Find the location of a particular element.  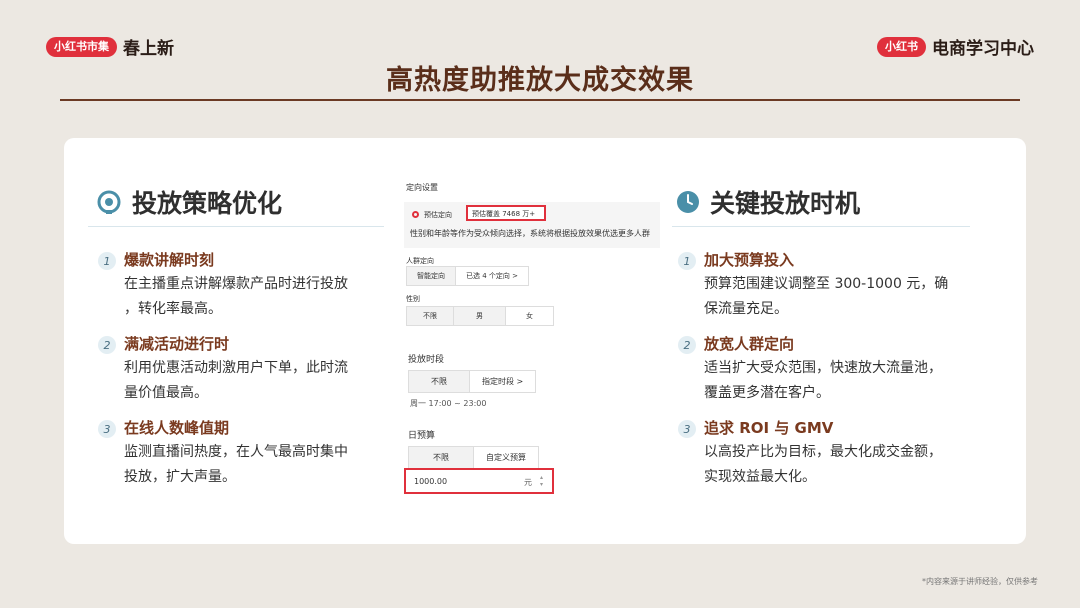

crowd-options: 智能定向 已选 4 个定向 > is located at coordinates (467, 276).